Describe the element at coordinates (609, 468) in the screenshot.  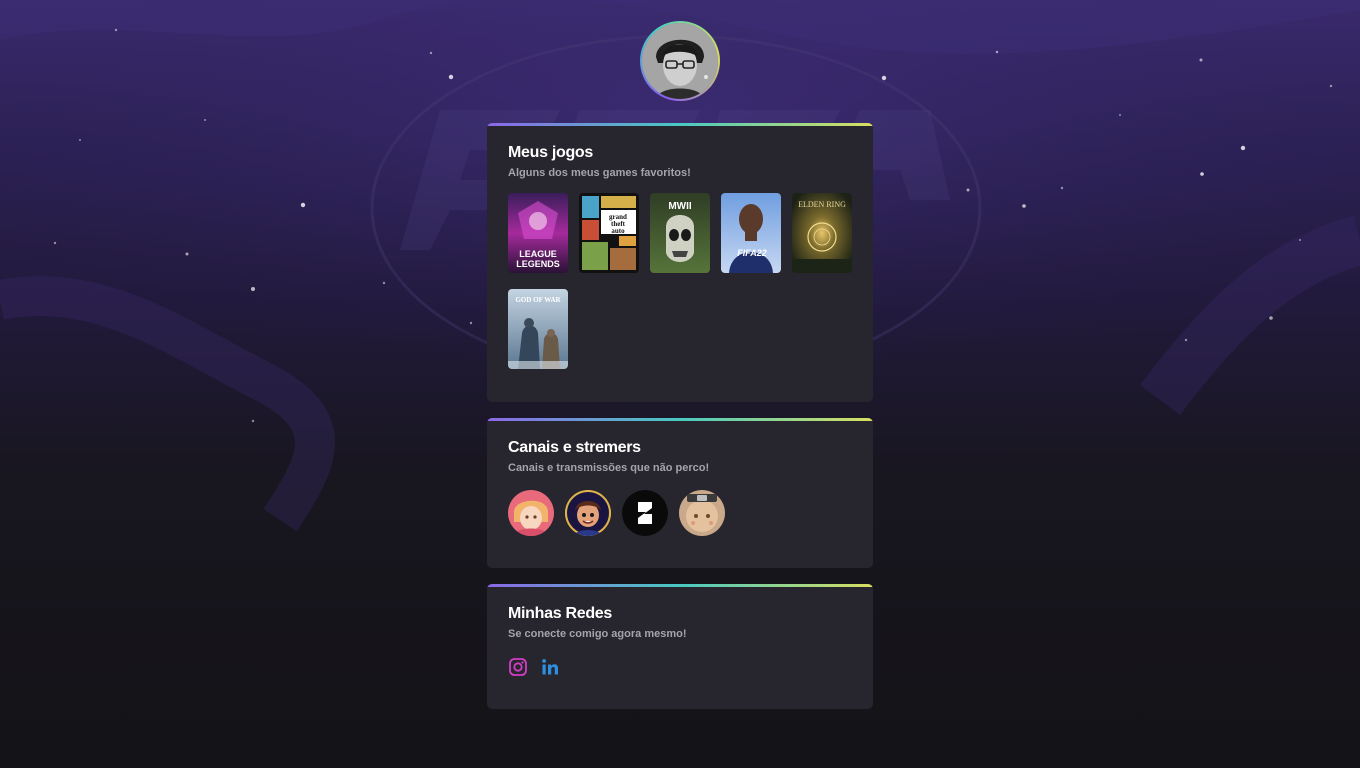
I see `streamers-subtitle: Canais e transmissões que não perco!` at that location.